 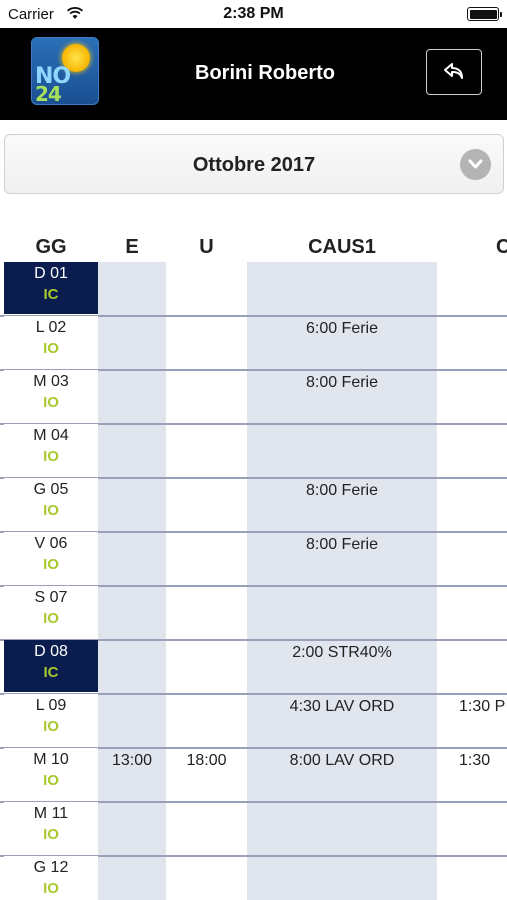 I want to click on day-label: D 08, so click(x=51, y=651).